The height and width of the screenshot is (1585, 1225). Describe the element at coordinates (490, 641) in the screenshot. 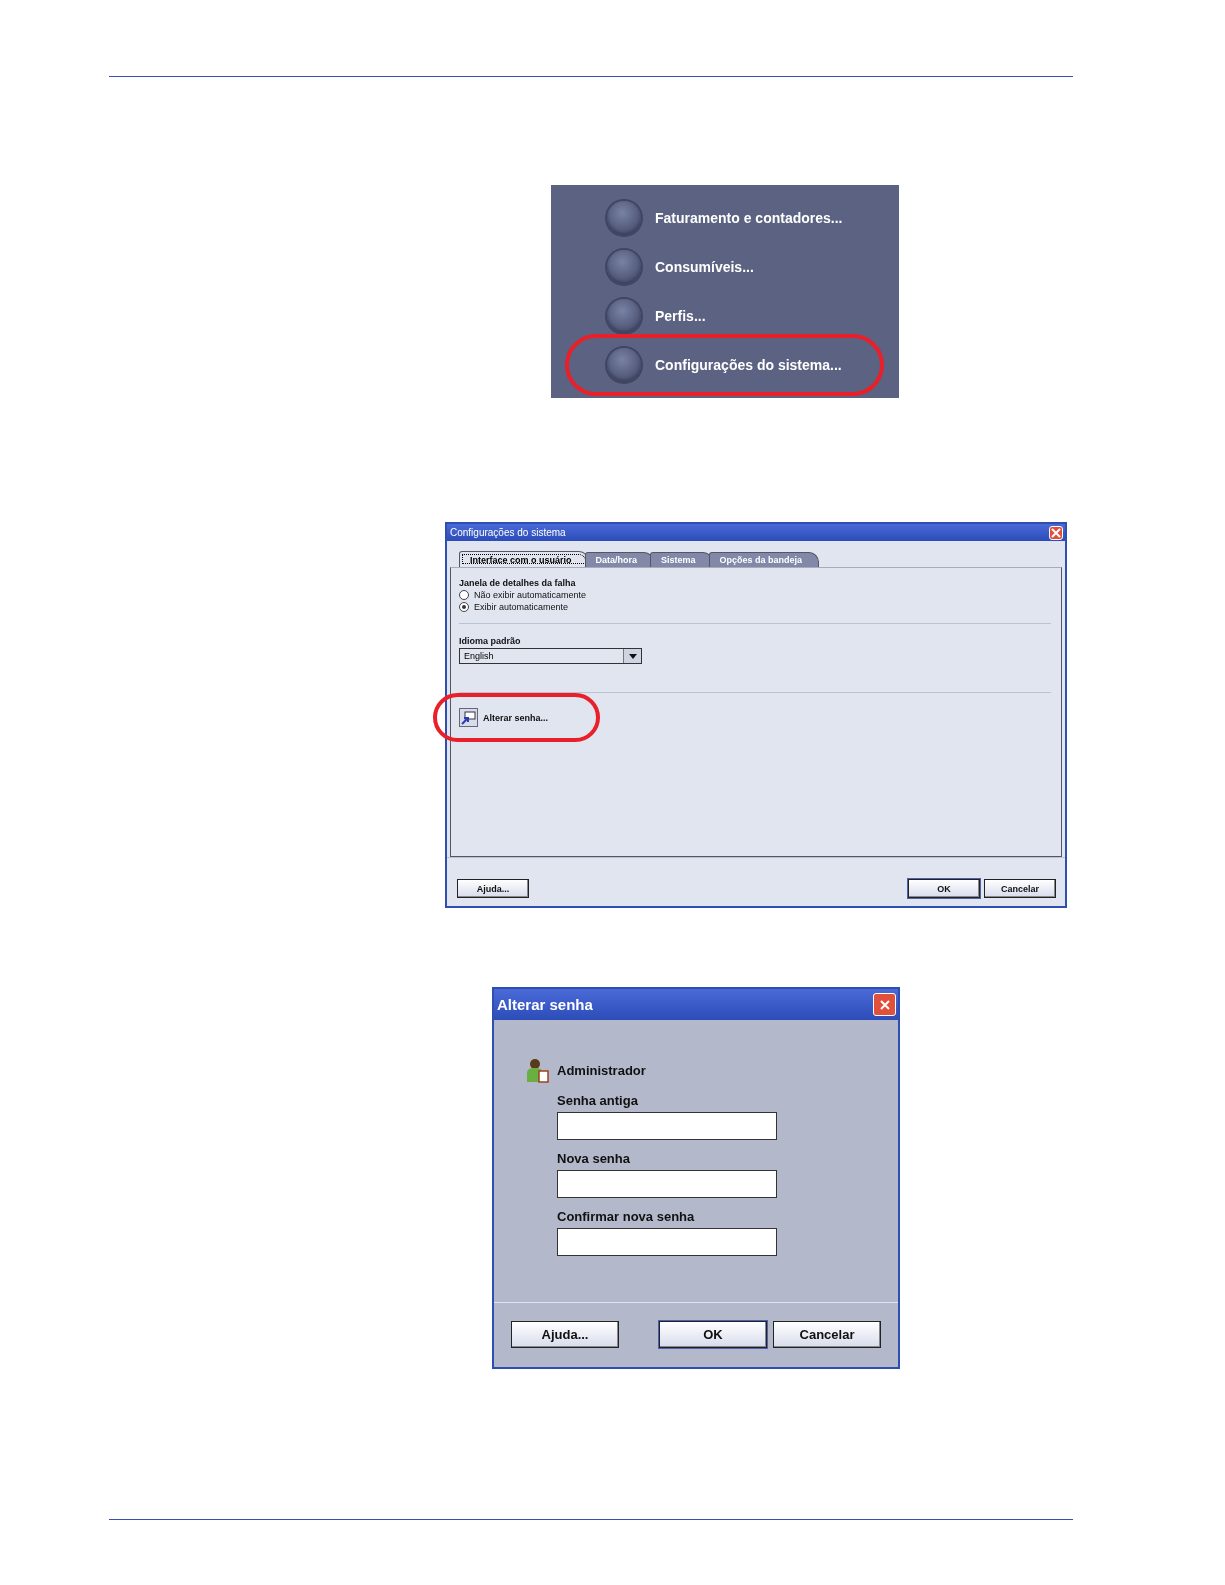

I see `section-label: Idioma padrão` at that location.